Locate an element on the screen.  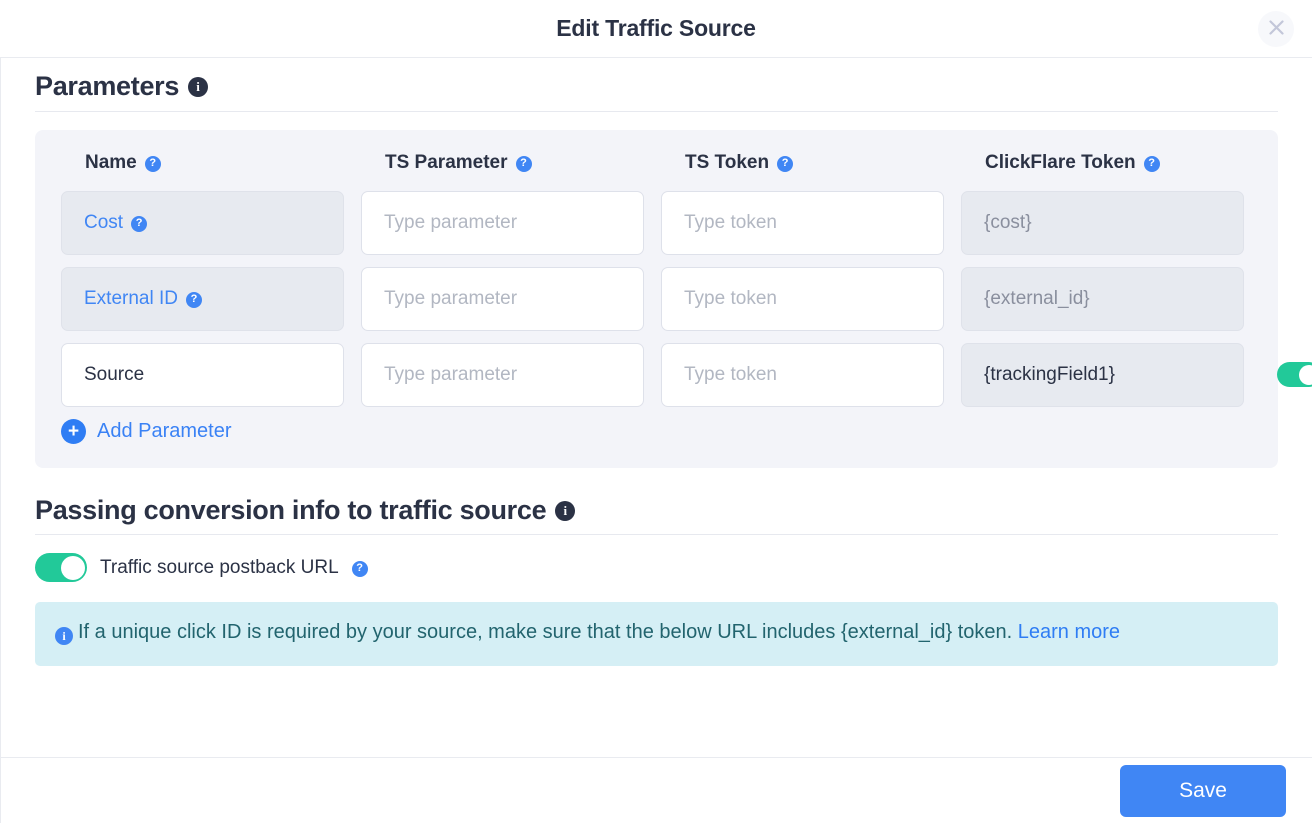
postback-toggle-label: Traffic source postback URL is located at coordinates (219, 567).